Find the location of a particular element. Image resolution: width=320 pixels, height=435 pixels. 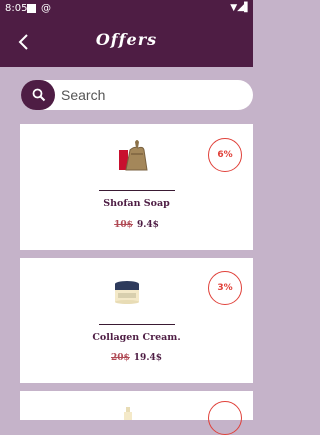

search-button is located at coordinates (38, 95).